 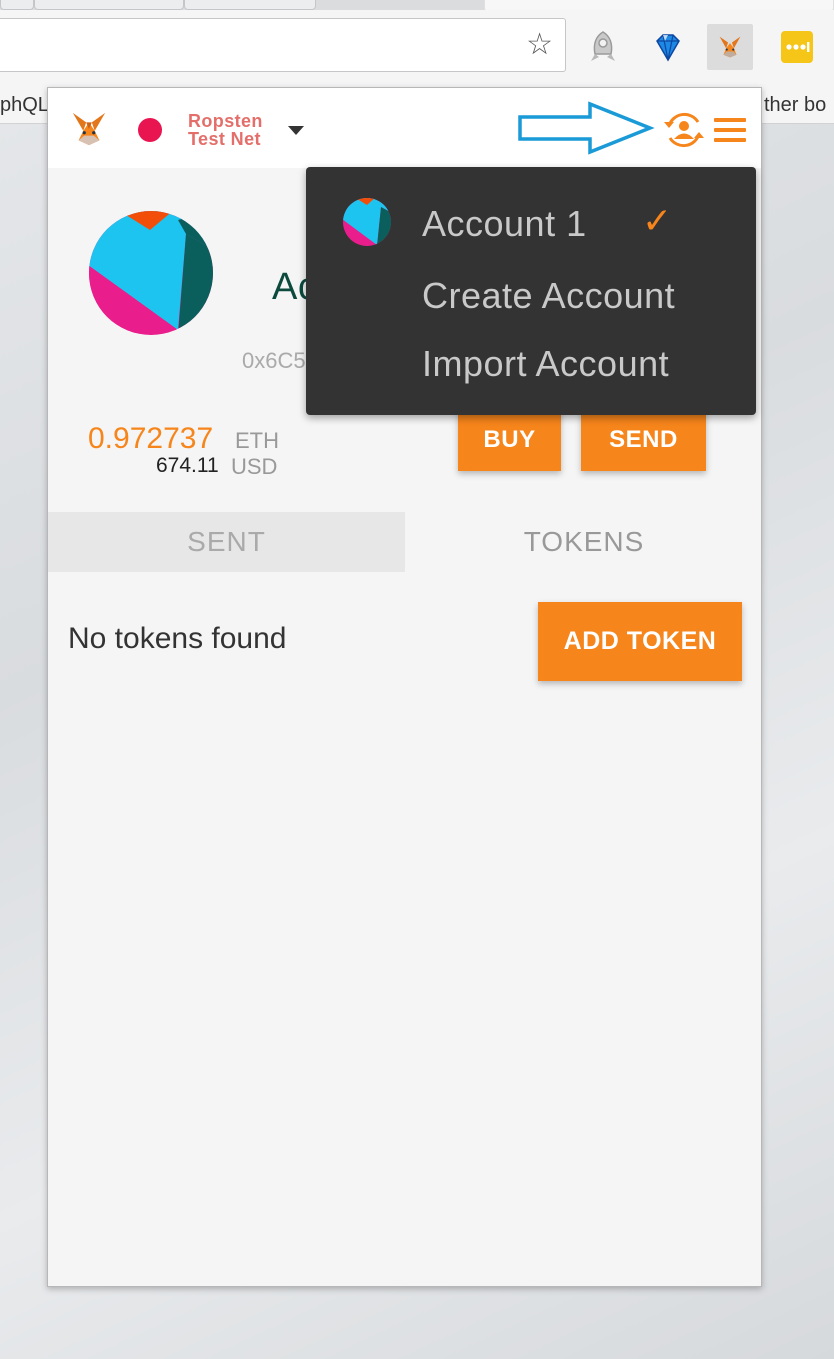 I want to click on network-status-dot, so click(x=150, y=130).